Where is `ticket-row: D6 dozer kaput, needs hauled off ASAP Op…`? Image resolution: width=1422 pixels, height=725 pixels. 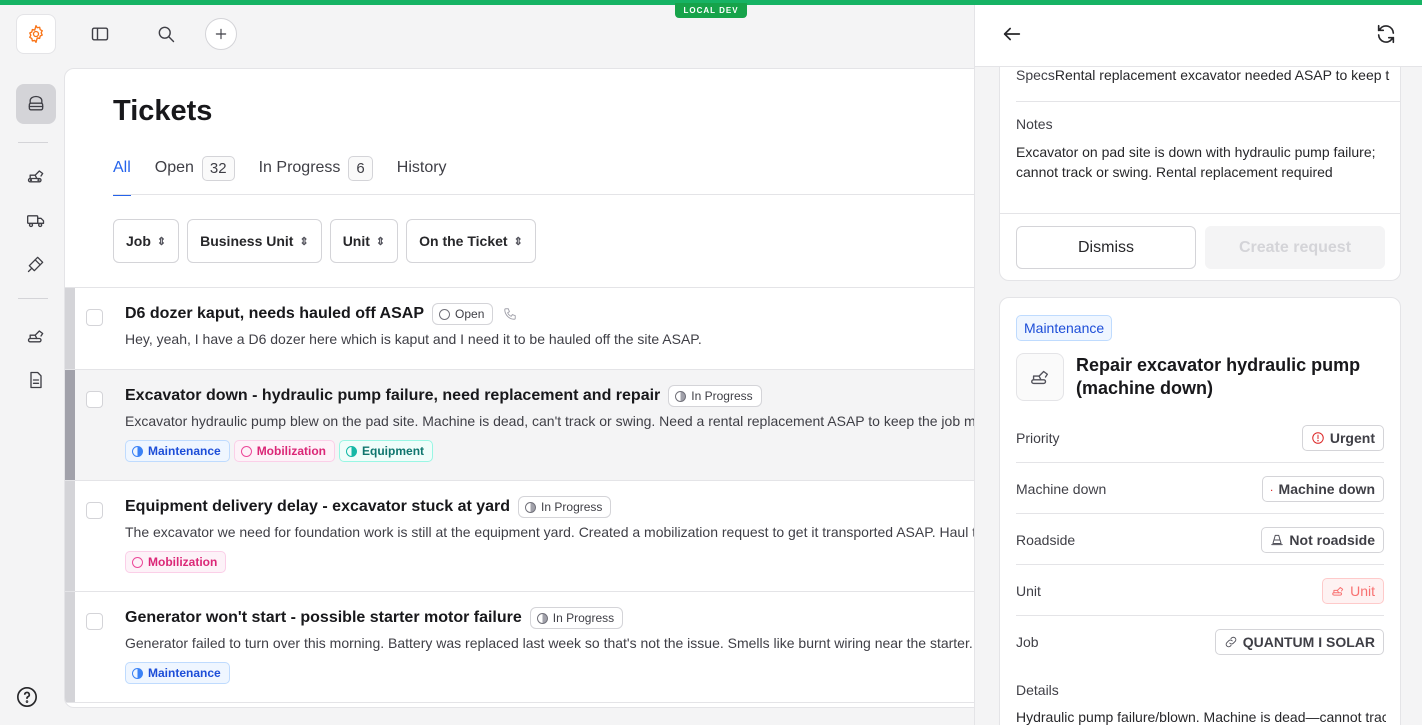 ticket-row: D6 dozer kaput, needs hauled off ASAP Op… is located at coordinates (534, 329).